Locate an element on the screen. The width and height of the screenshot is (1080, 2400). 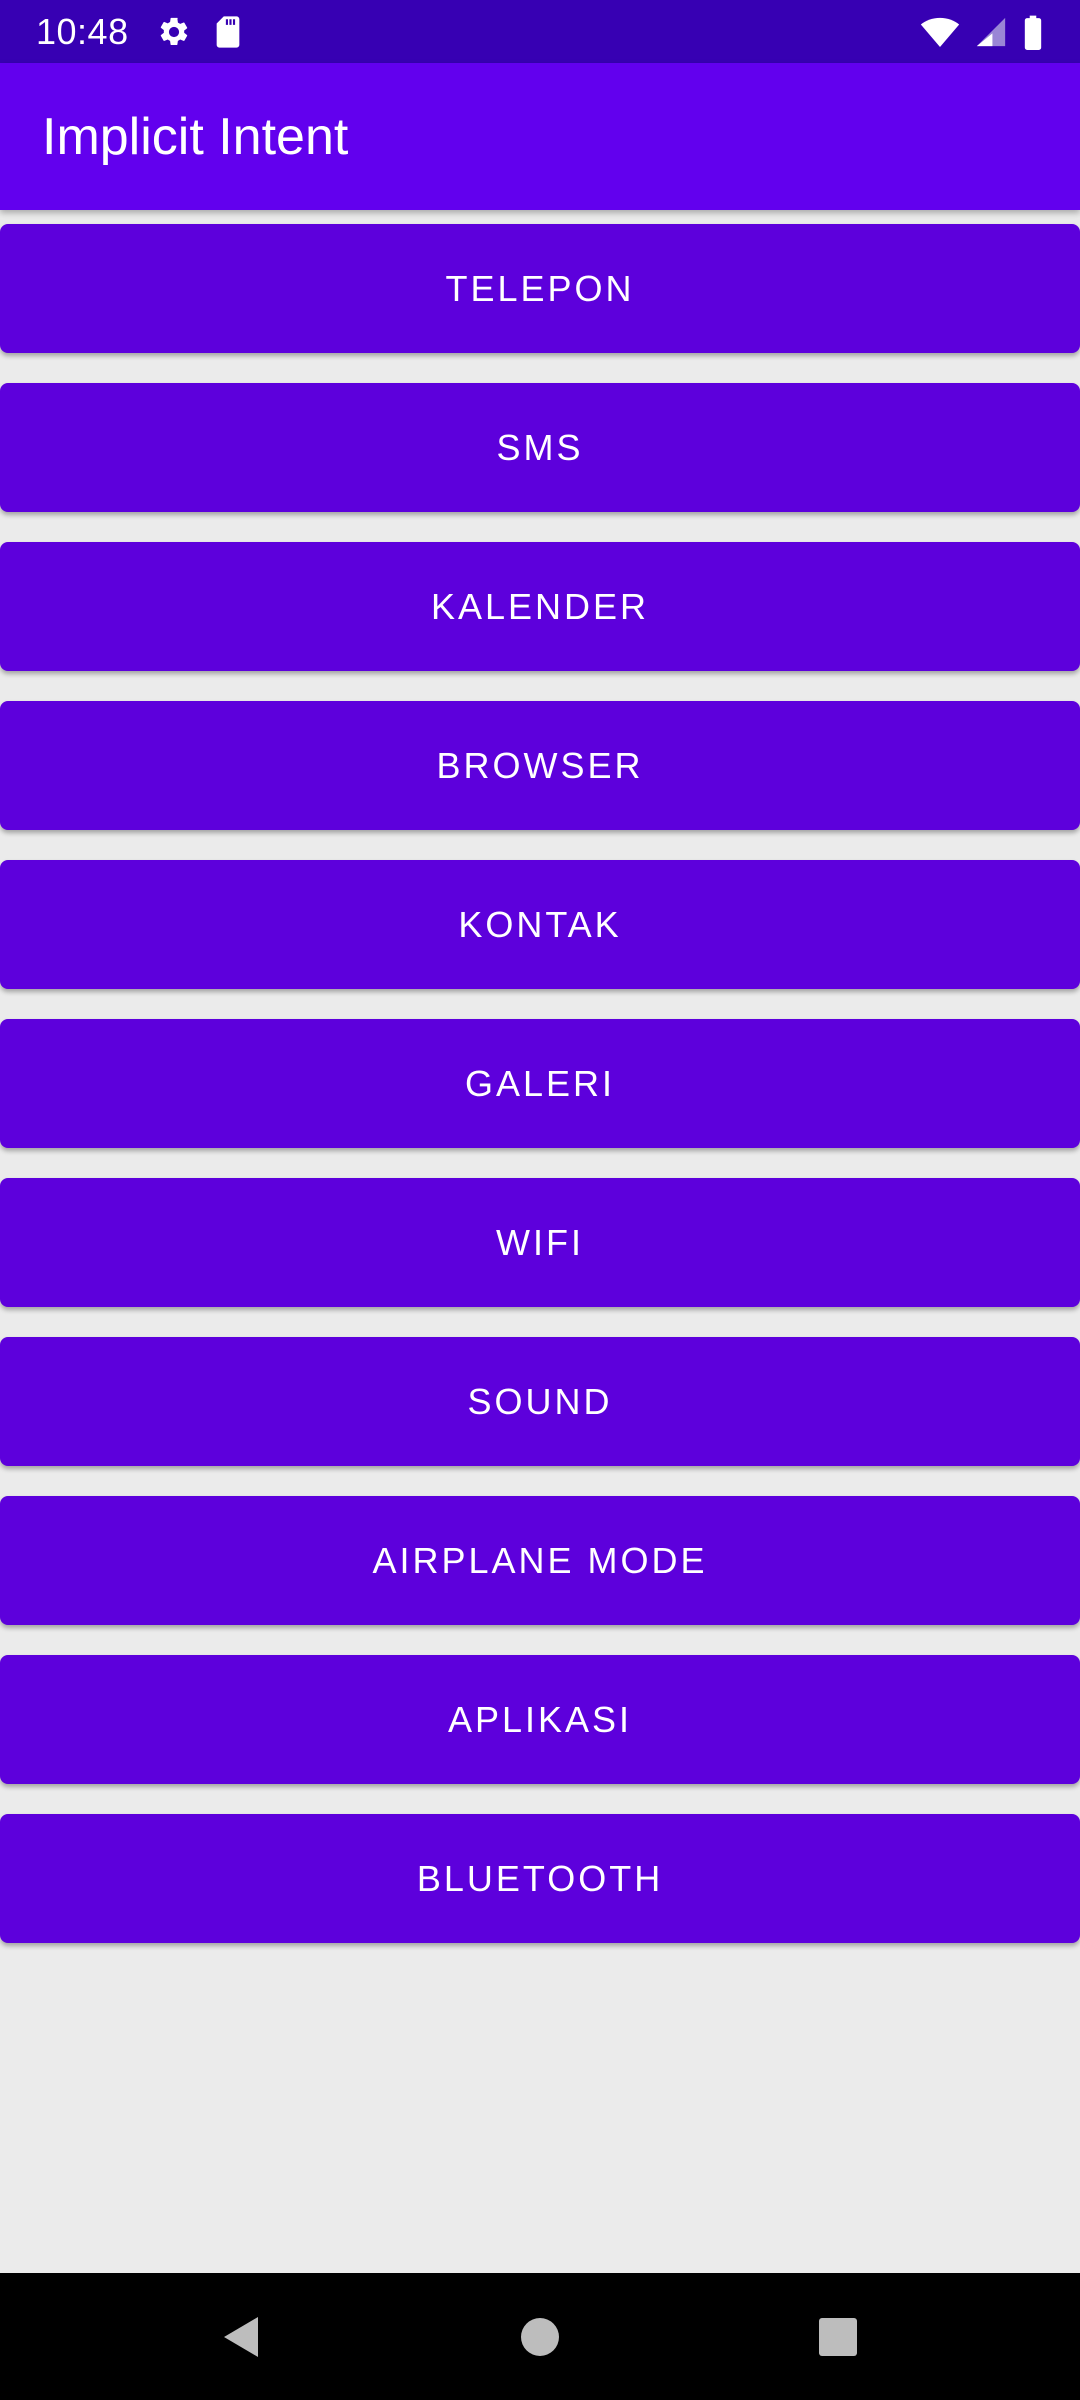
status-left-icons is located at coordinates (200, 32).